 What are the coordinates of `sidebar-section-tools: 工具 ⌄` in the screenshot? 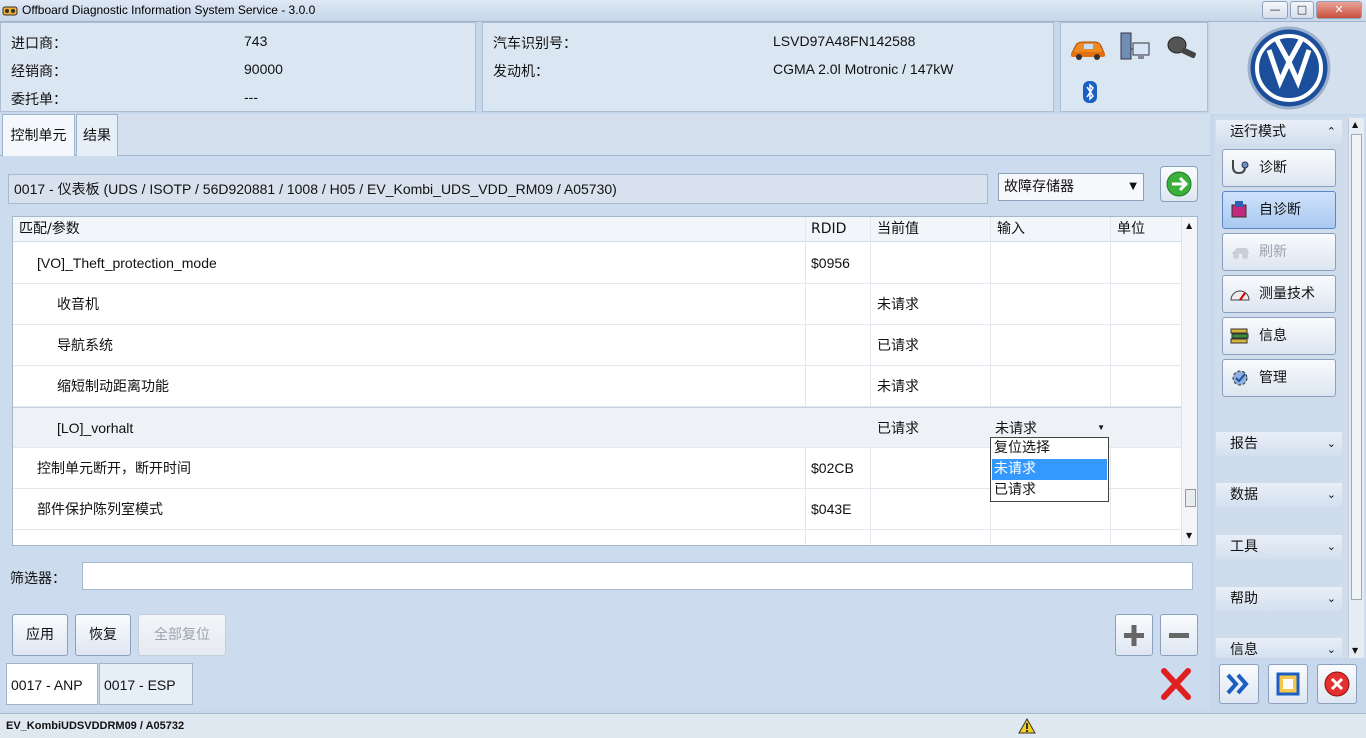 It's located at (1279, 547).